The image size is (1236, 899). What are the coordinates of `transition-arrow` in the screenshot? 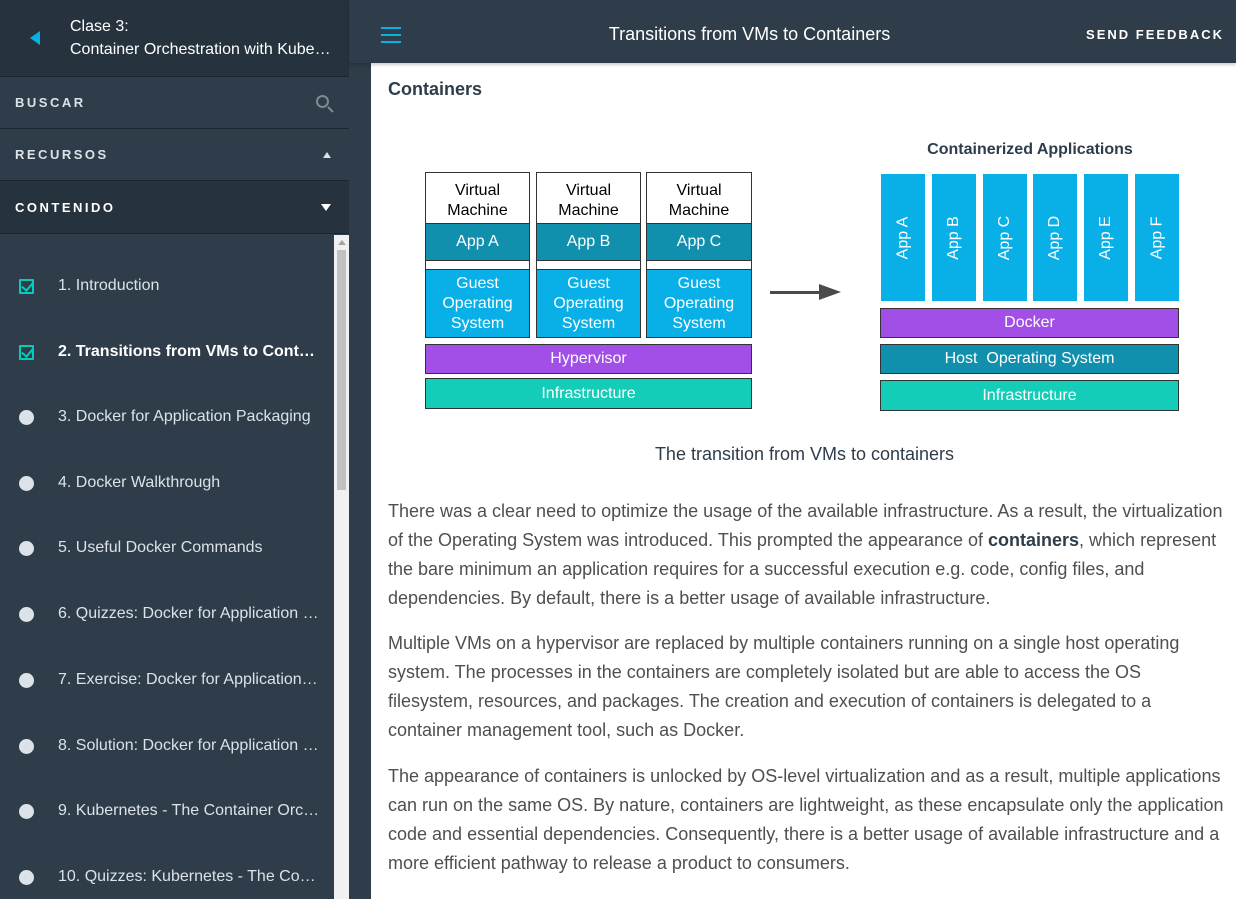 It's located at (796, 292).